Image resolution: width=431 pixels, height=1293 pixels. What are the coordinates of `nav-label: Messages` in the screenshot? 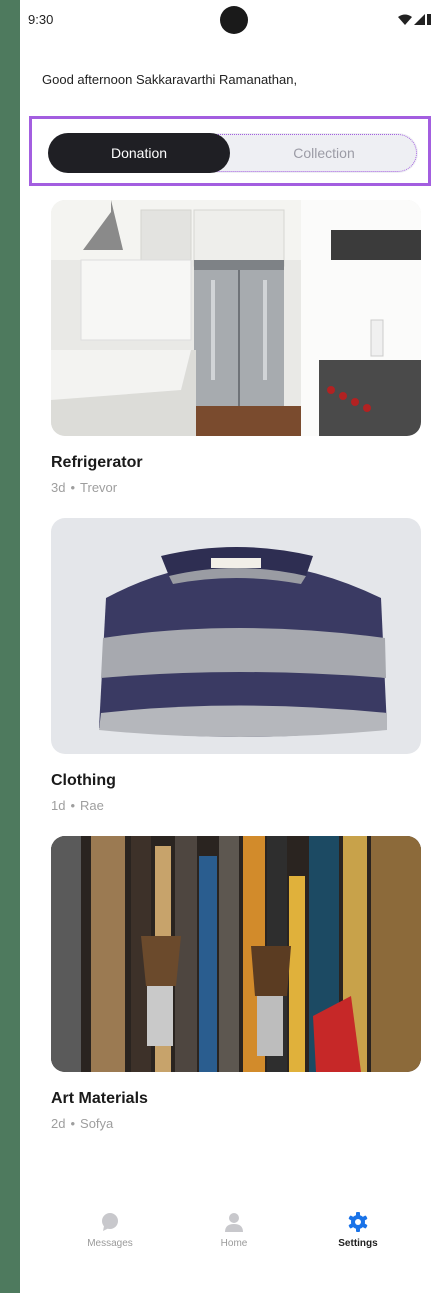 It's located at (110, 1243).